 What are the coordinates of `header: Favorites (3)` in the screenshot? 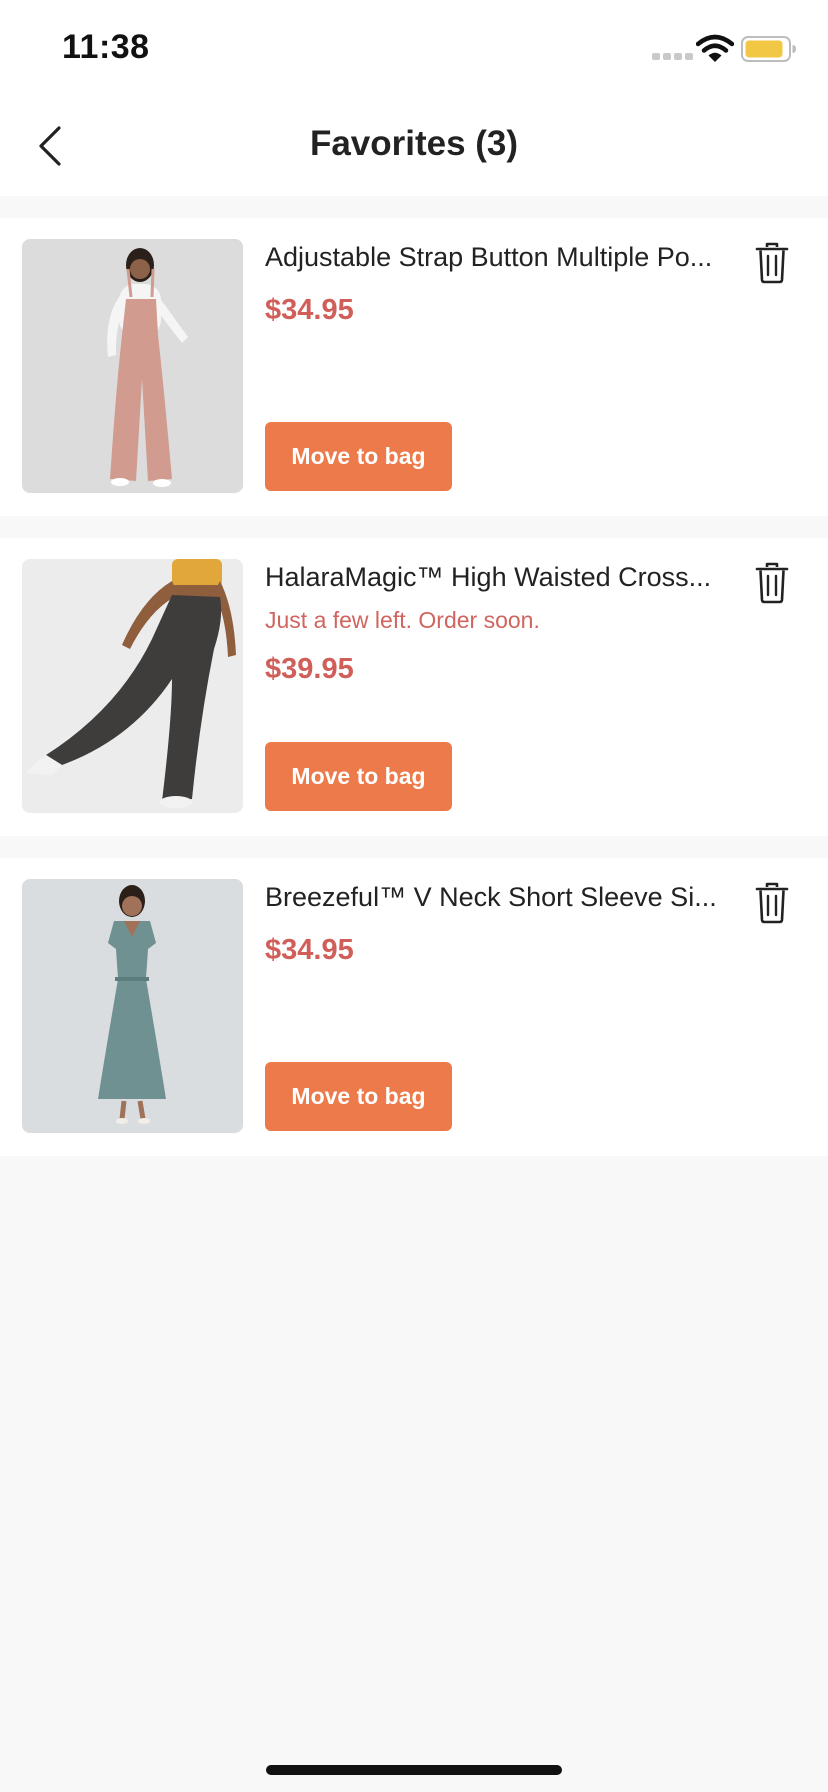 It's located at (414, 146).